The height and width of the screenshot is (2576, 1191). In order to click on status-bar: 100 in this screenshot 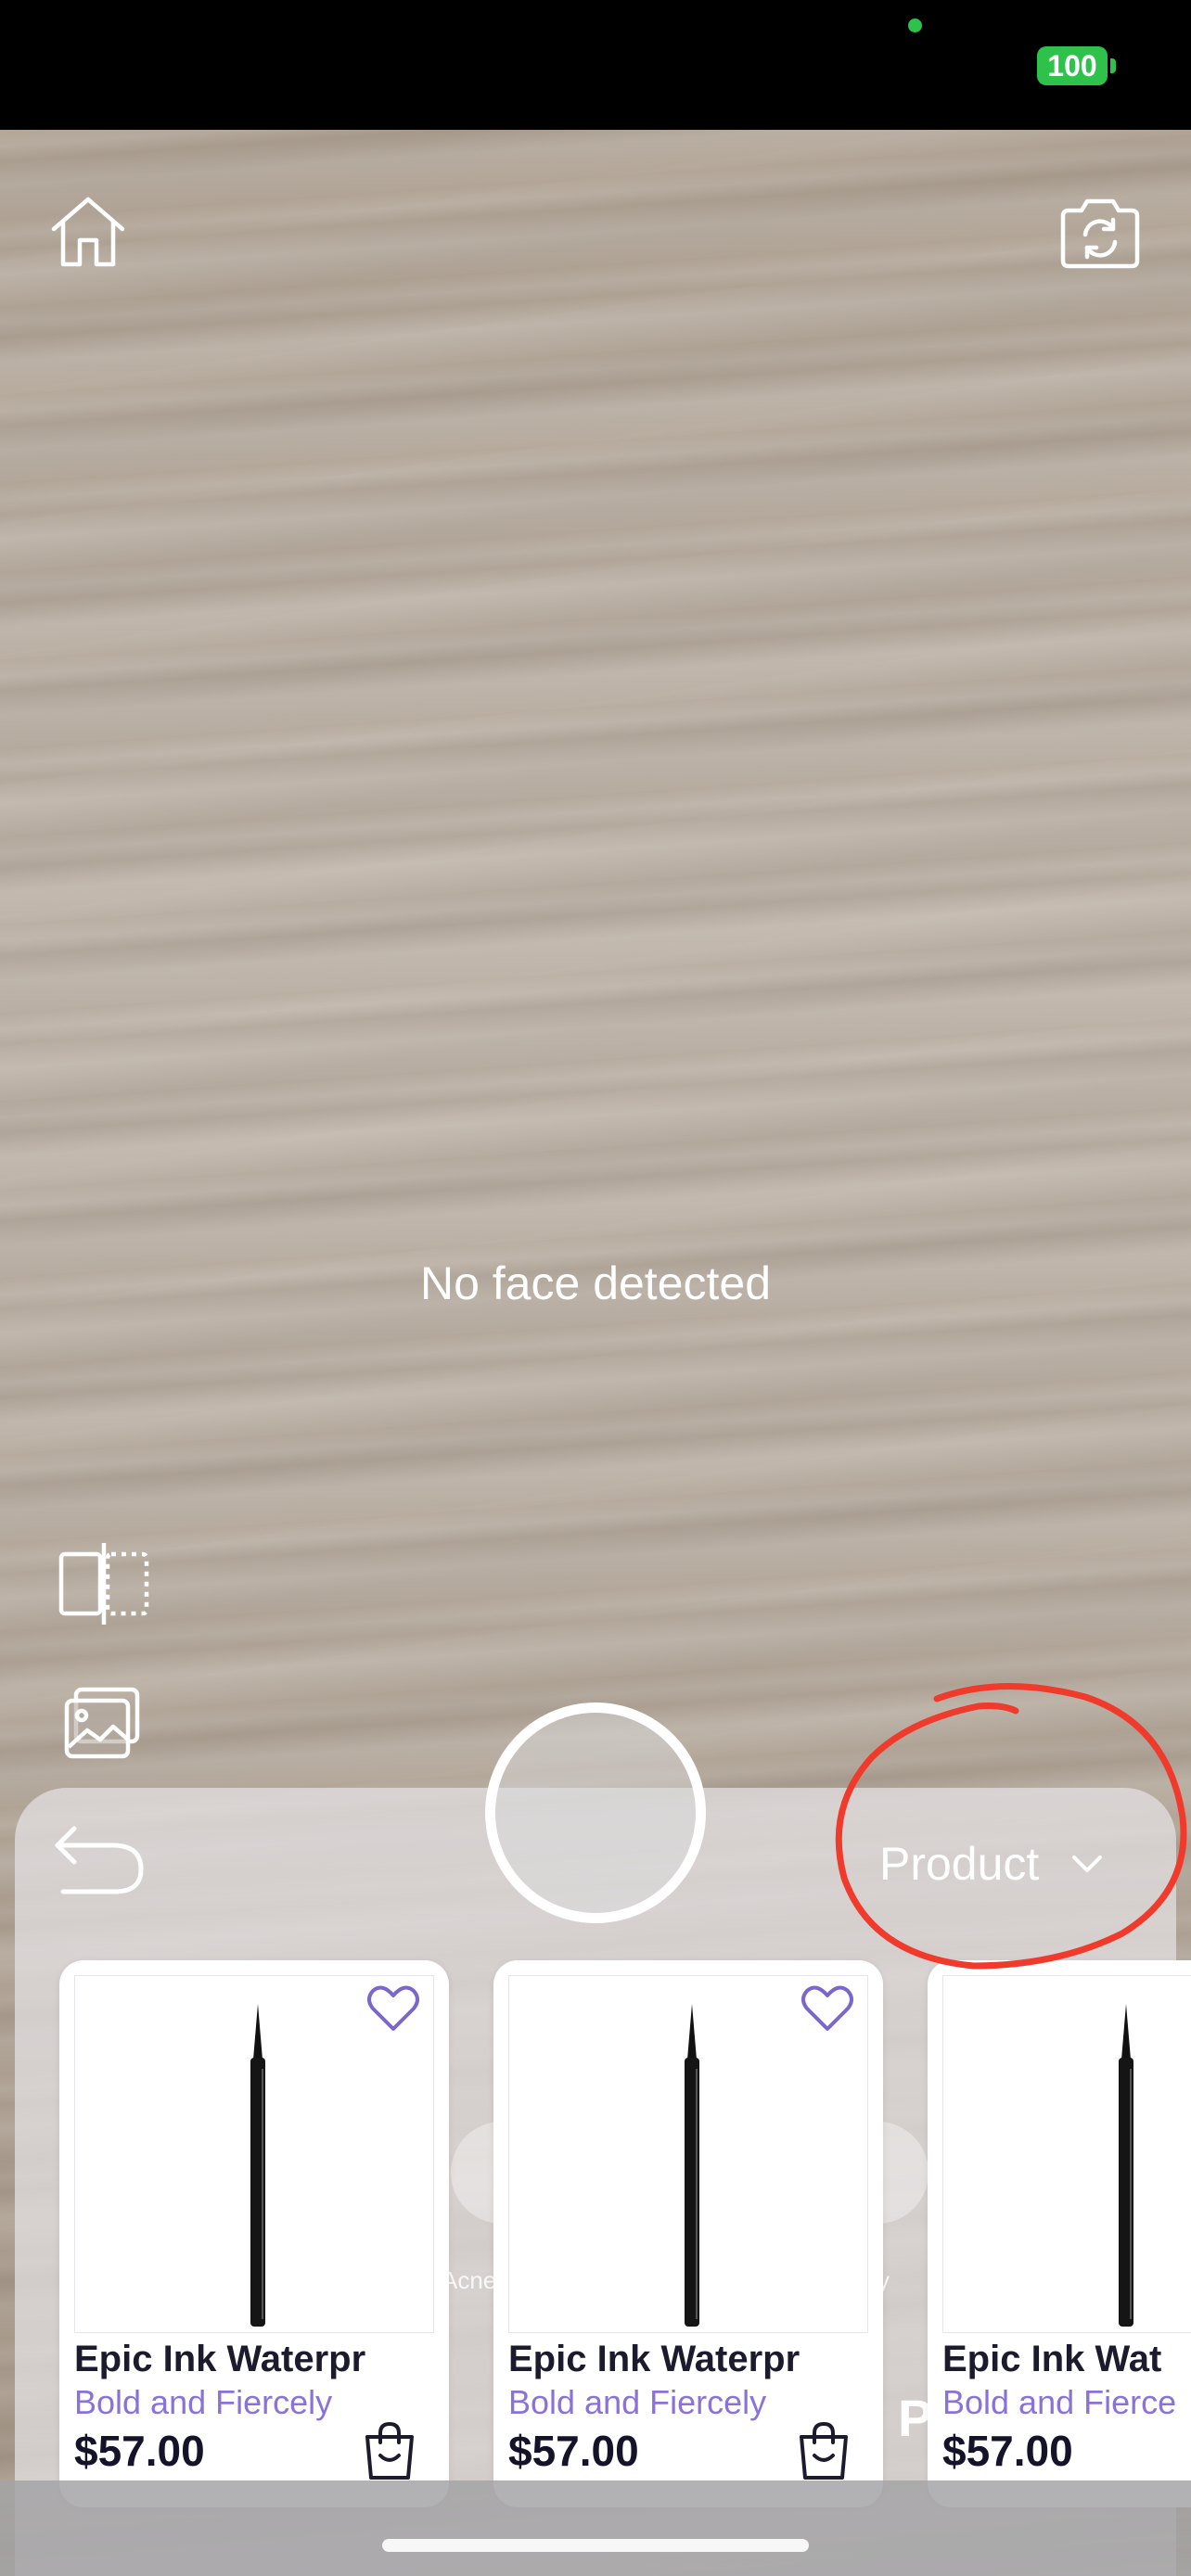, I will do `click(595, 65)`.